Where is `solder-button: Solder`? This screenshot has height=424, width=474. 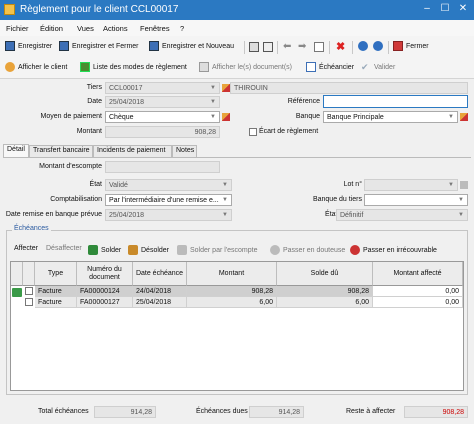 solder-button: Solder is located at coordinates (104, 250).